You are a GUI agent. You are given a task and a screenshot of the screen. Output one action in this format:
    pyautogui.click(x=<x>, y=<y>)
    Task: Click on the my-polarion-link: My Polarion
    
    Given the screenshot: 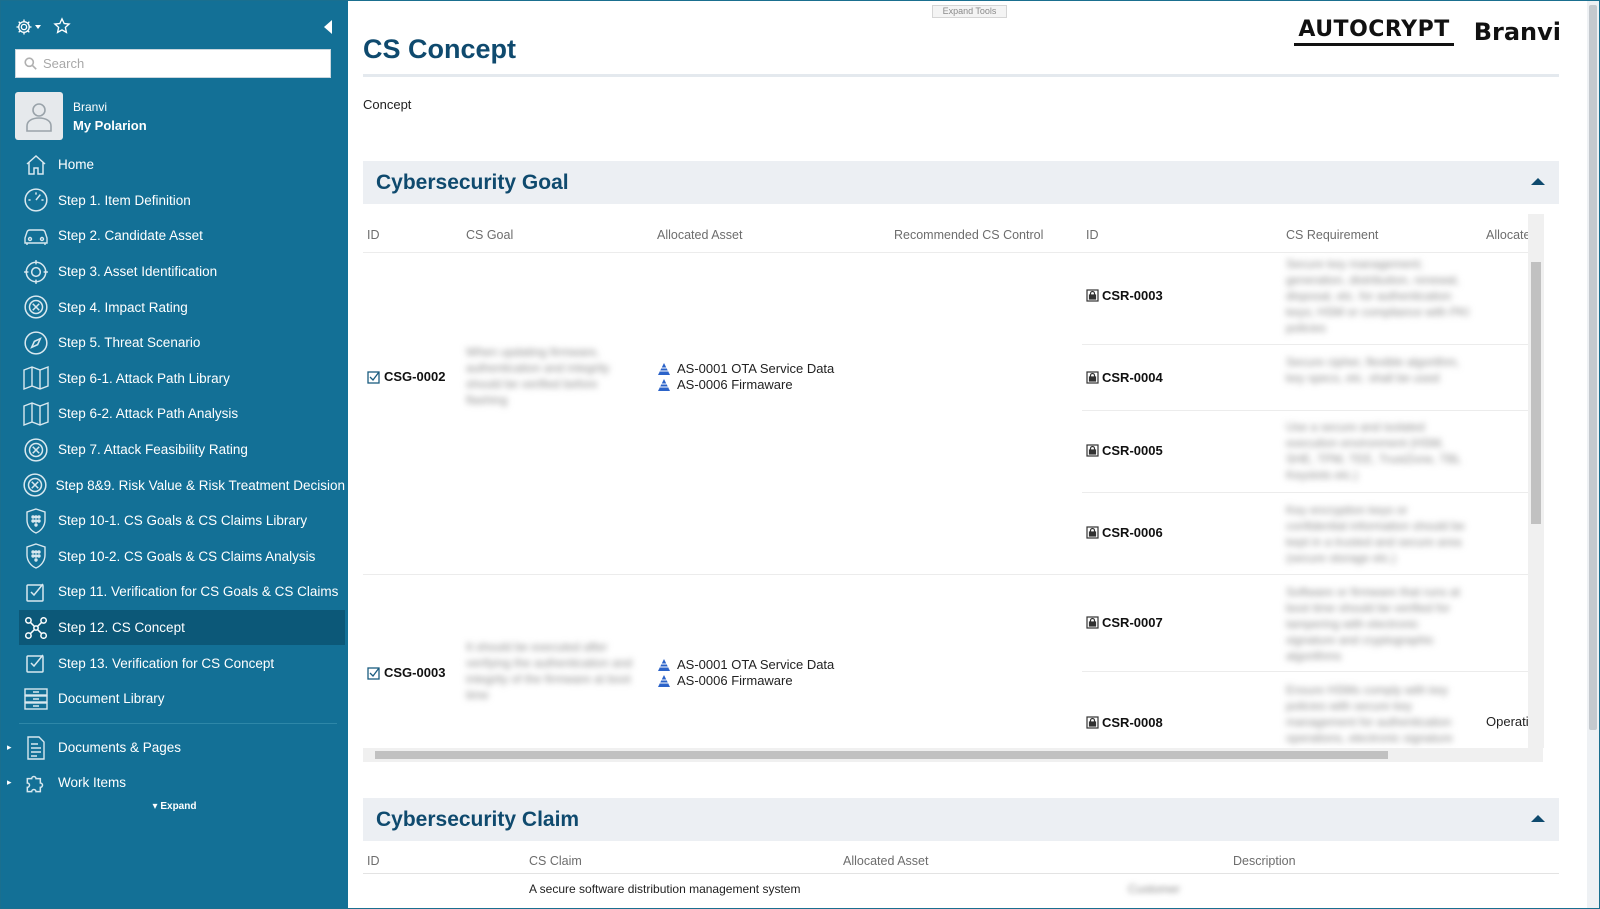 What is the action you would take?
    pyautogui.click(x=110, y=125)
    